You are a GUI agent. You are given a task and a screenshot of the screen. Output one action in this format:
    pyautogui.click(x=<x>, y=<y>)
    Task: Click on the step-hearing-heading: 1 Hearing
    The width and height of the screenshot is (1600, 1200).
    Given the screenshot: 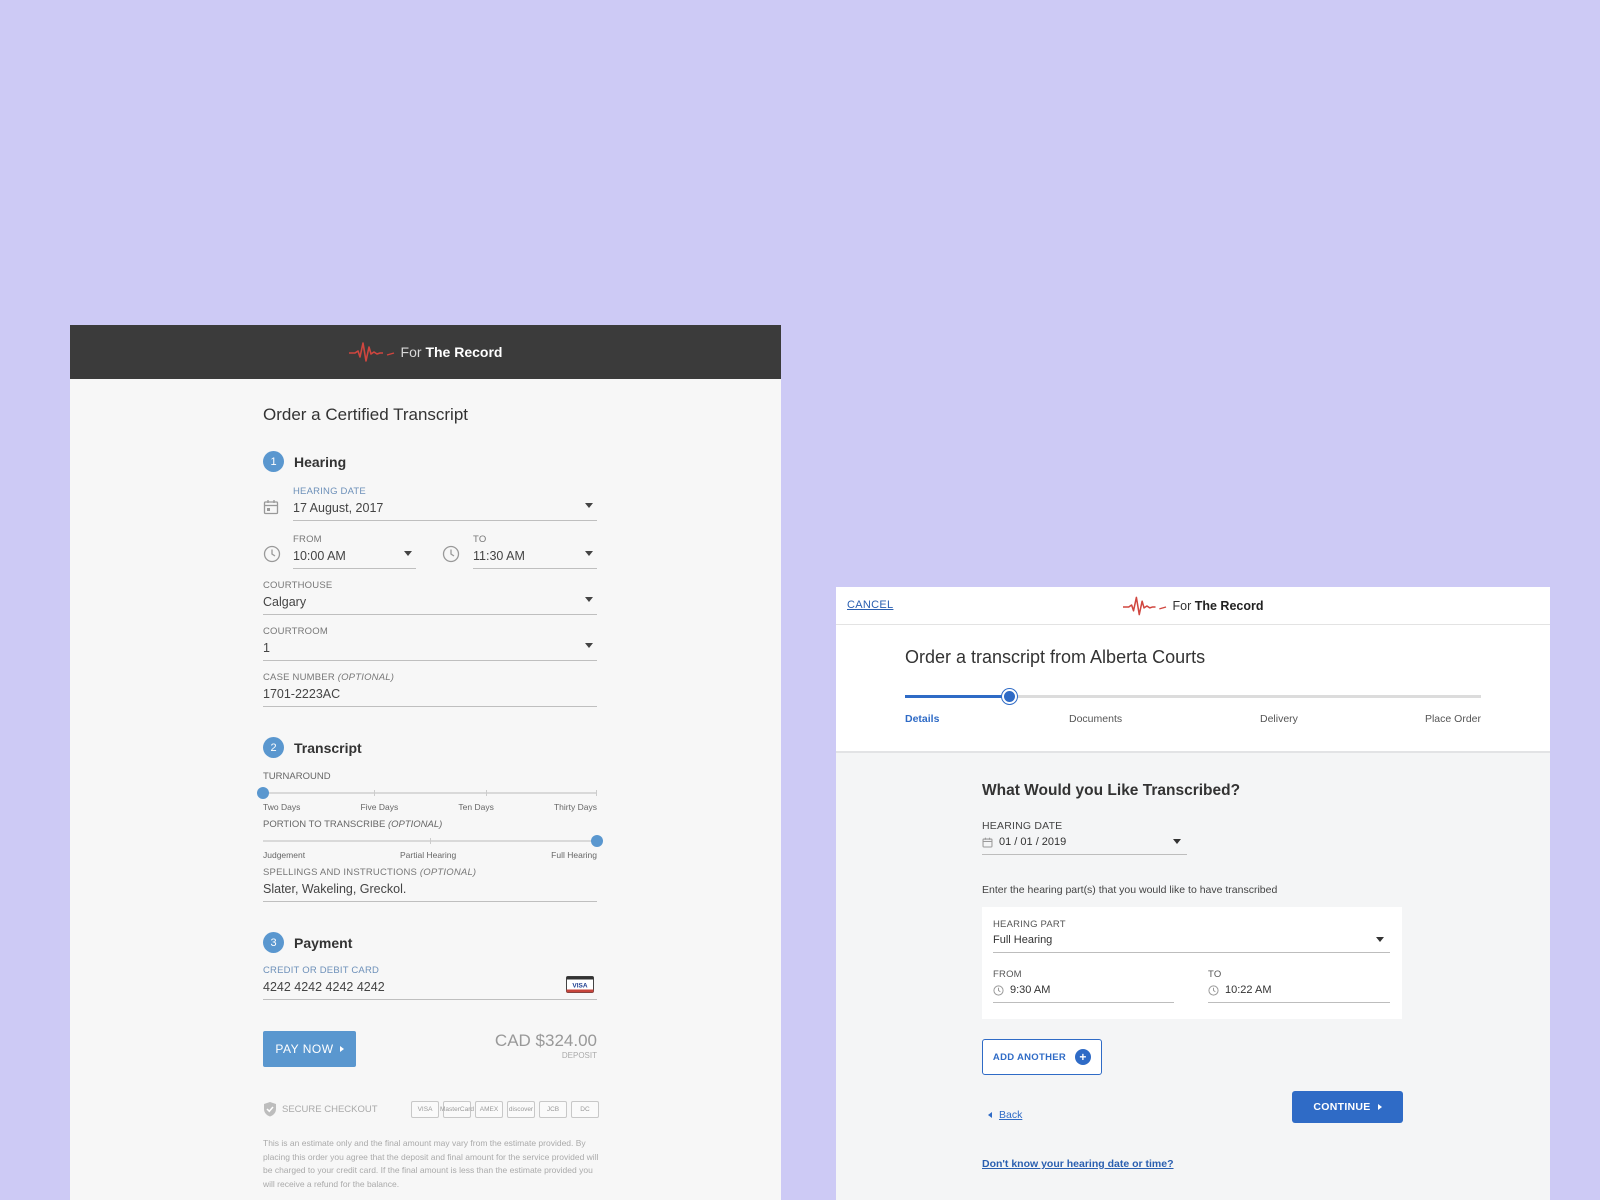 What is the action you would take?
    pyautogui.click(x=304, y=461)
    